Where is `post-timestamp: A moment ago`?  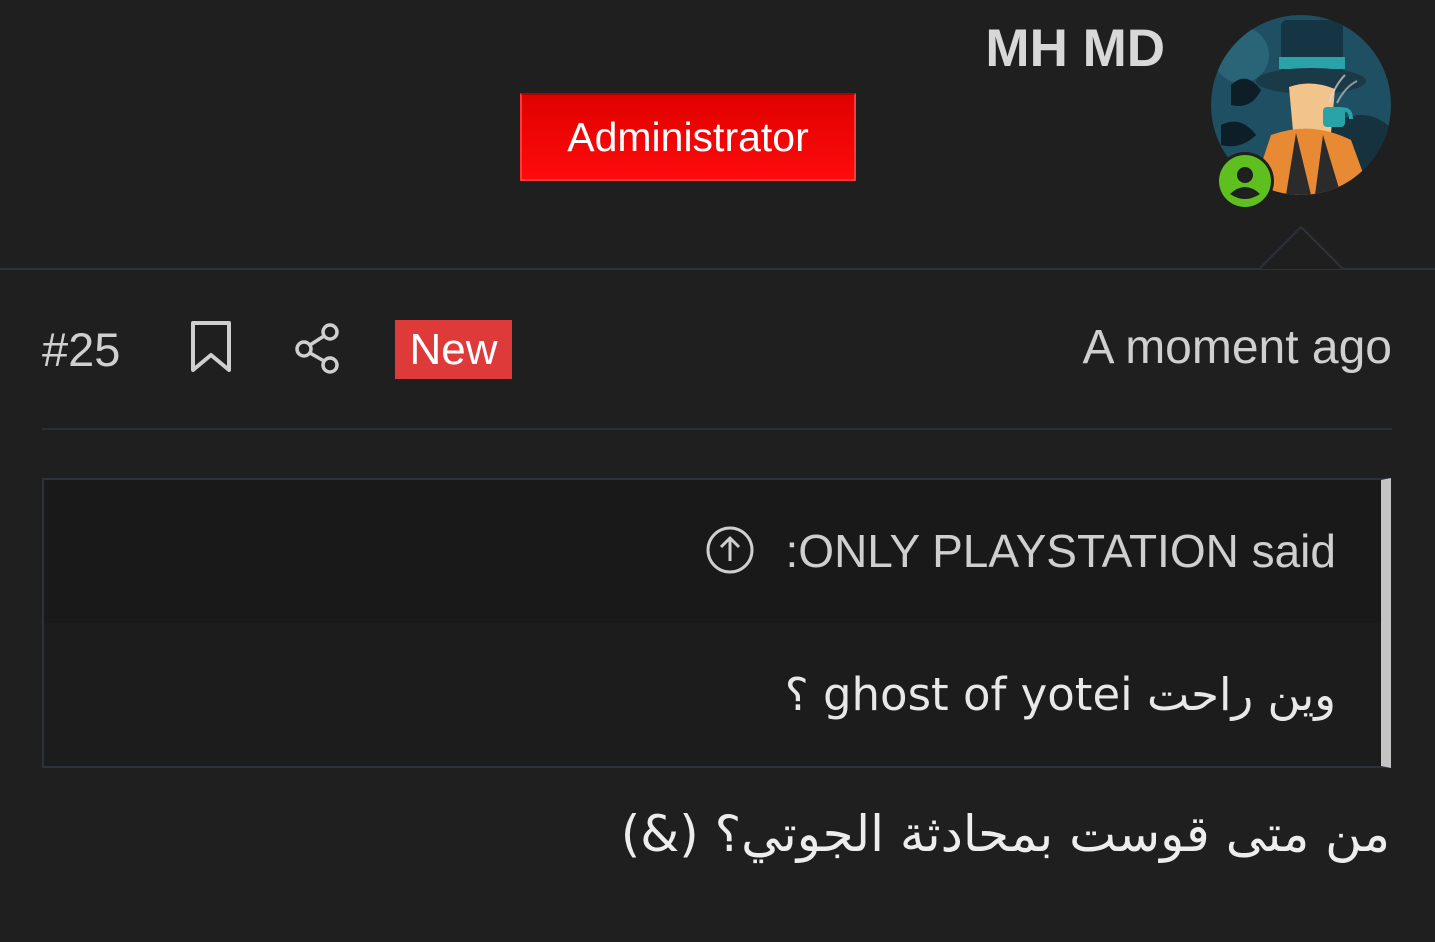 post-timestamp: A moment ago is located at coordinates (1237, 347).